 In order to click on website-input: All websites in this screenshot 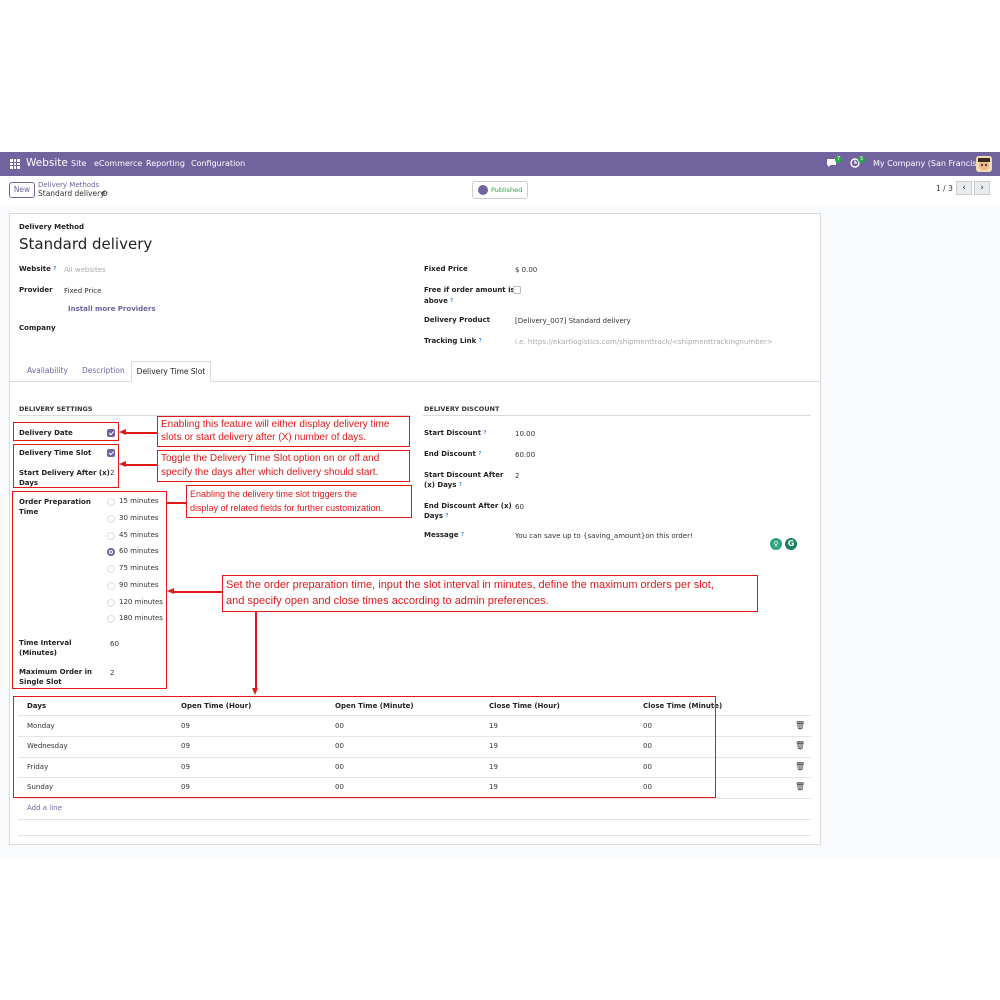, I will do `click(85, 270)`.